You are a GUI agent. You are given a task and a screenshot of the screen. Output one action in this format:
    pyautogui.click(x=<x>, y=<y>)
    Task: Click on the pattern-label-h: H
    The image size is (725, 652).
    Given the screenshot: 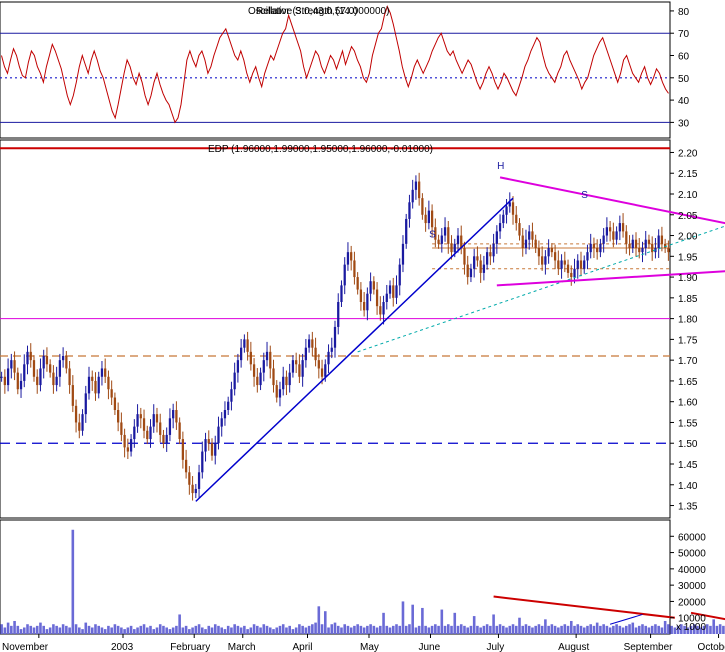 What is the action you would take?
    pyautogui.click(x=500, y=166)
    